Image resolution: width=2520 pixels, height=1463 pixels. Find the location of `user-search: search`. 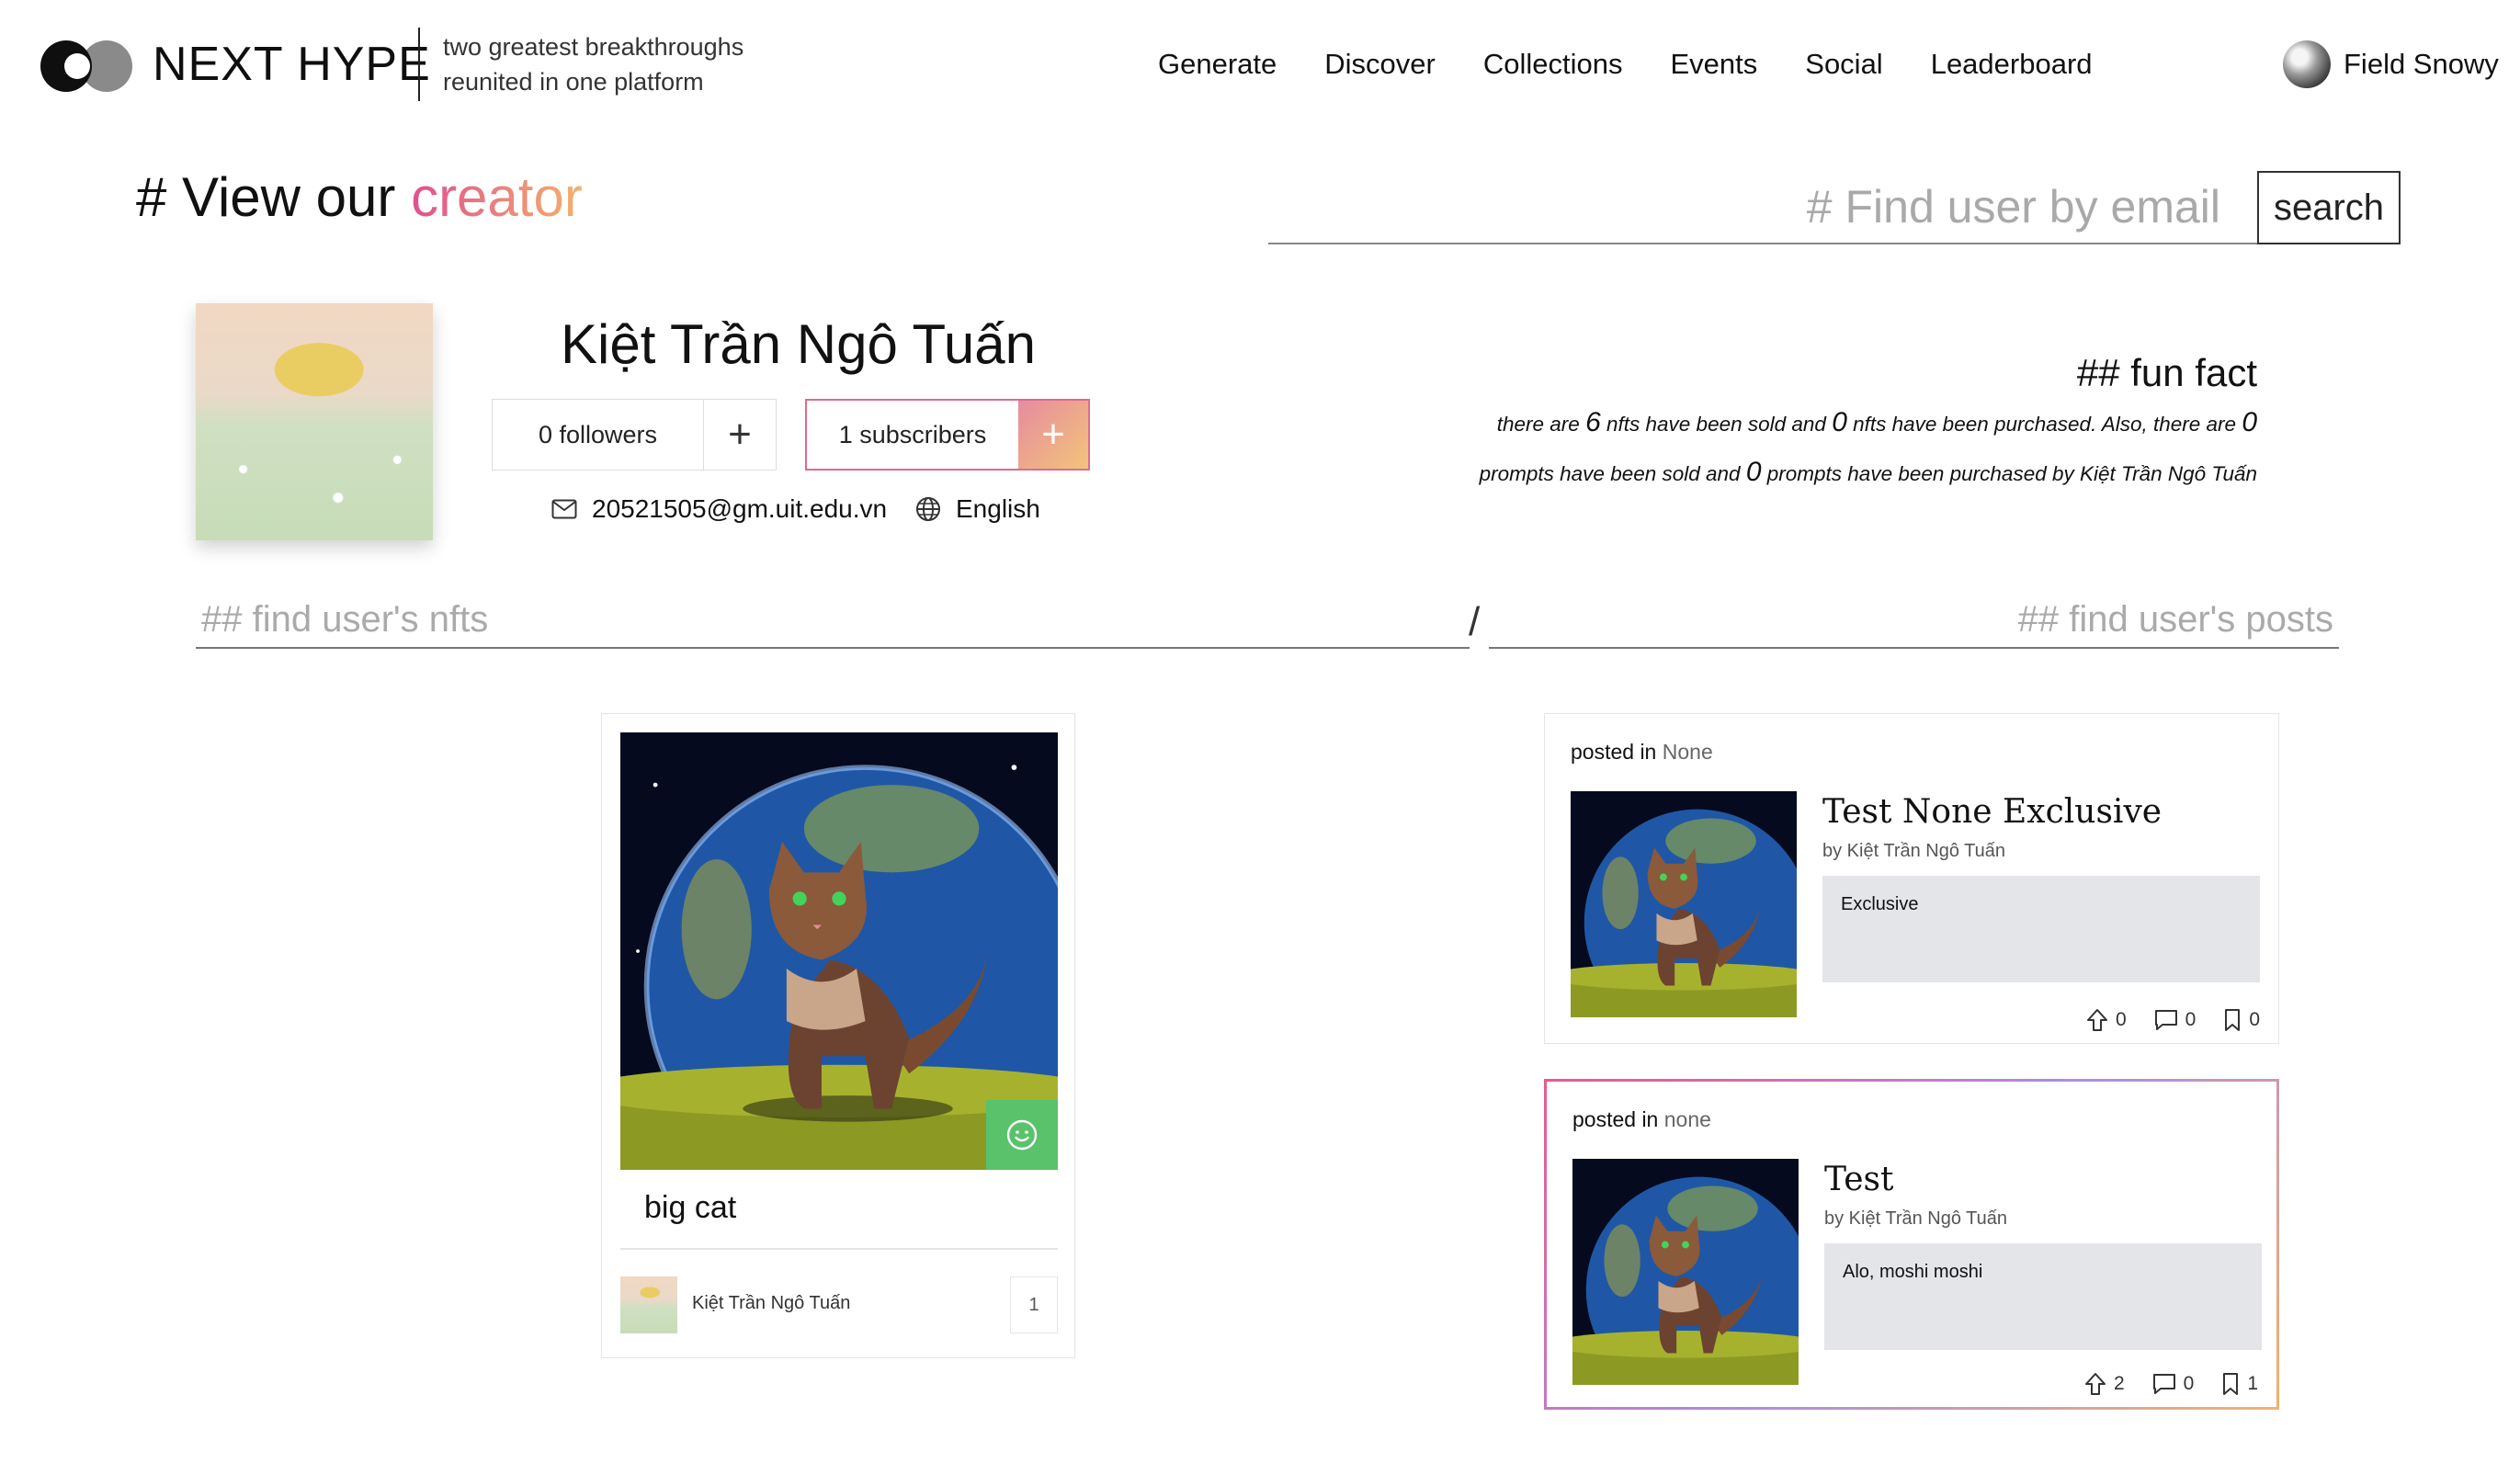

user-search: search is located at coordinates (1834, 207).